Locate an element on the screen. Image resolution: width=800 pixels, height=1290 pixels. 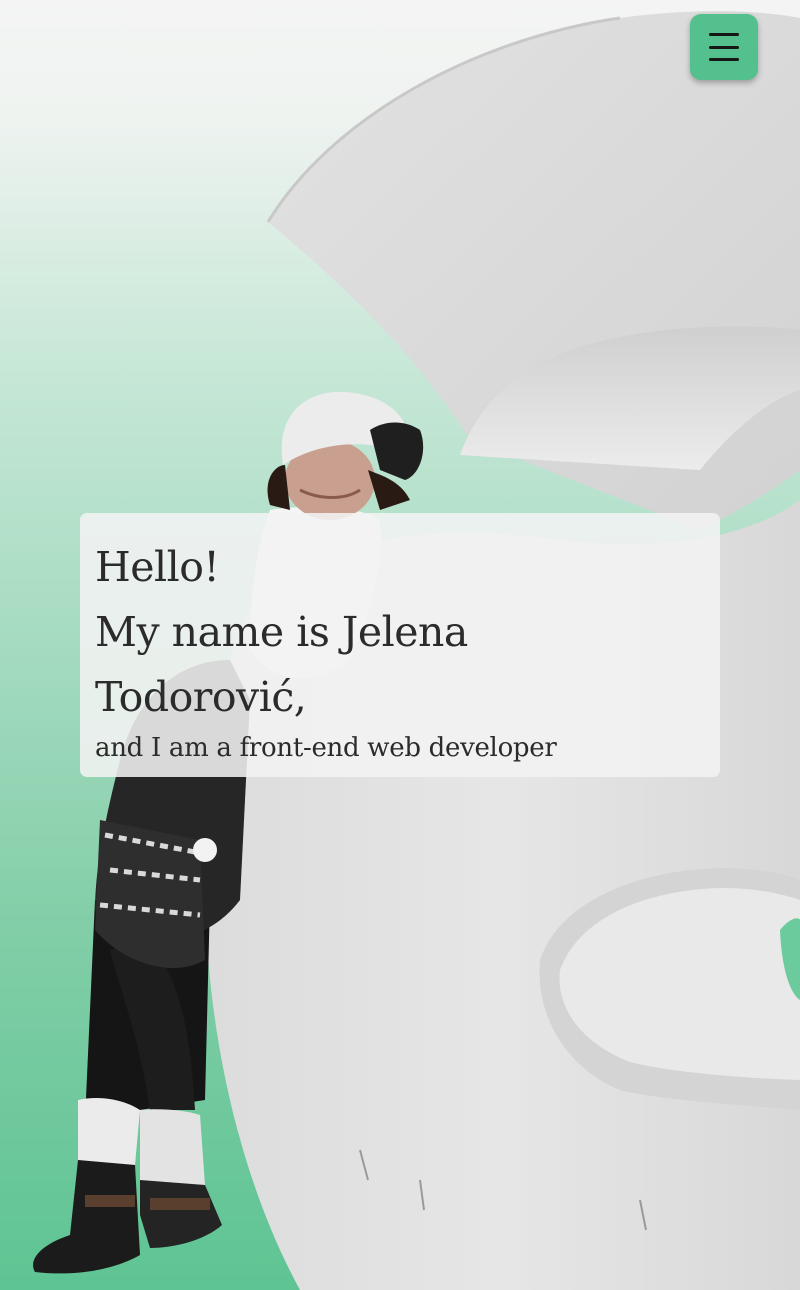
menu-button is located at coordinates (724, 47).